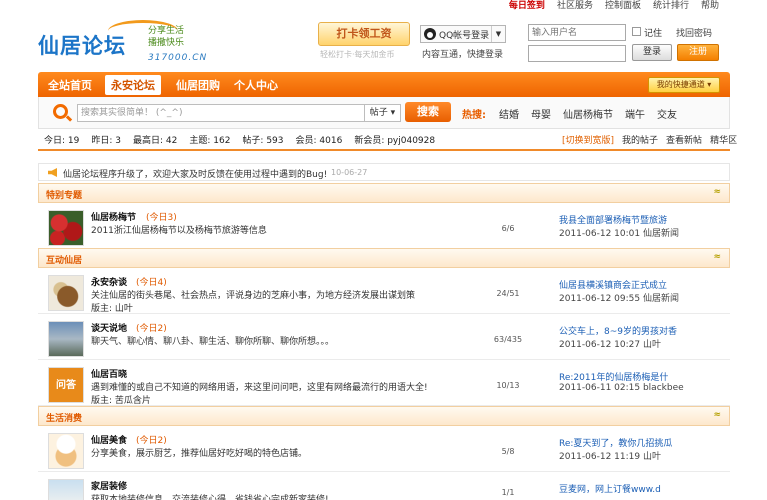 This screenshot has width=767, height=500. I want to click on logo-slogan: 分享生活 播撒快乐, so click(166, 37).